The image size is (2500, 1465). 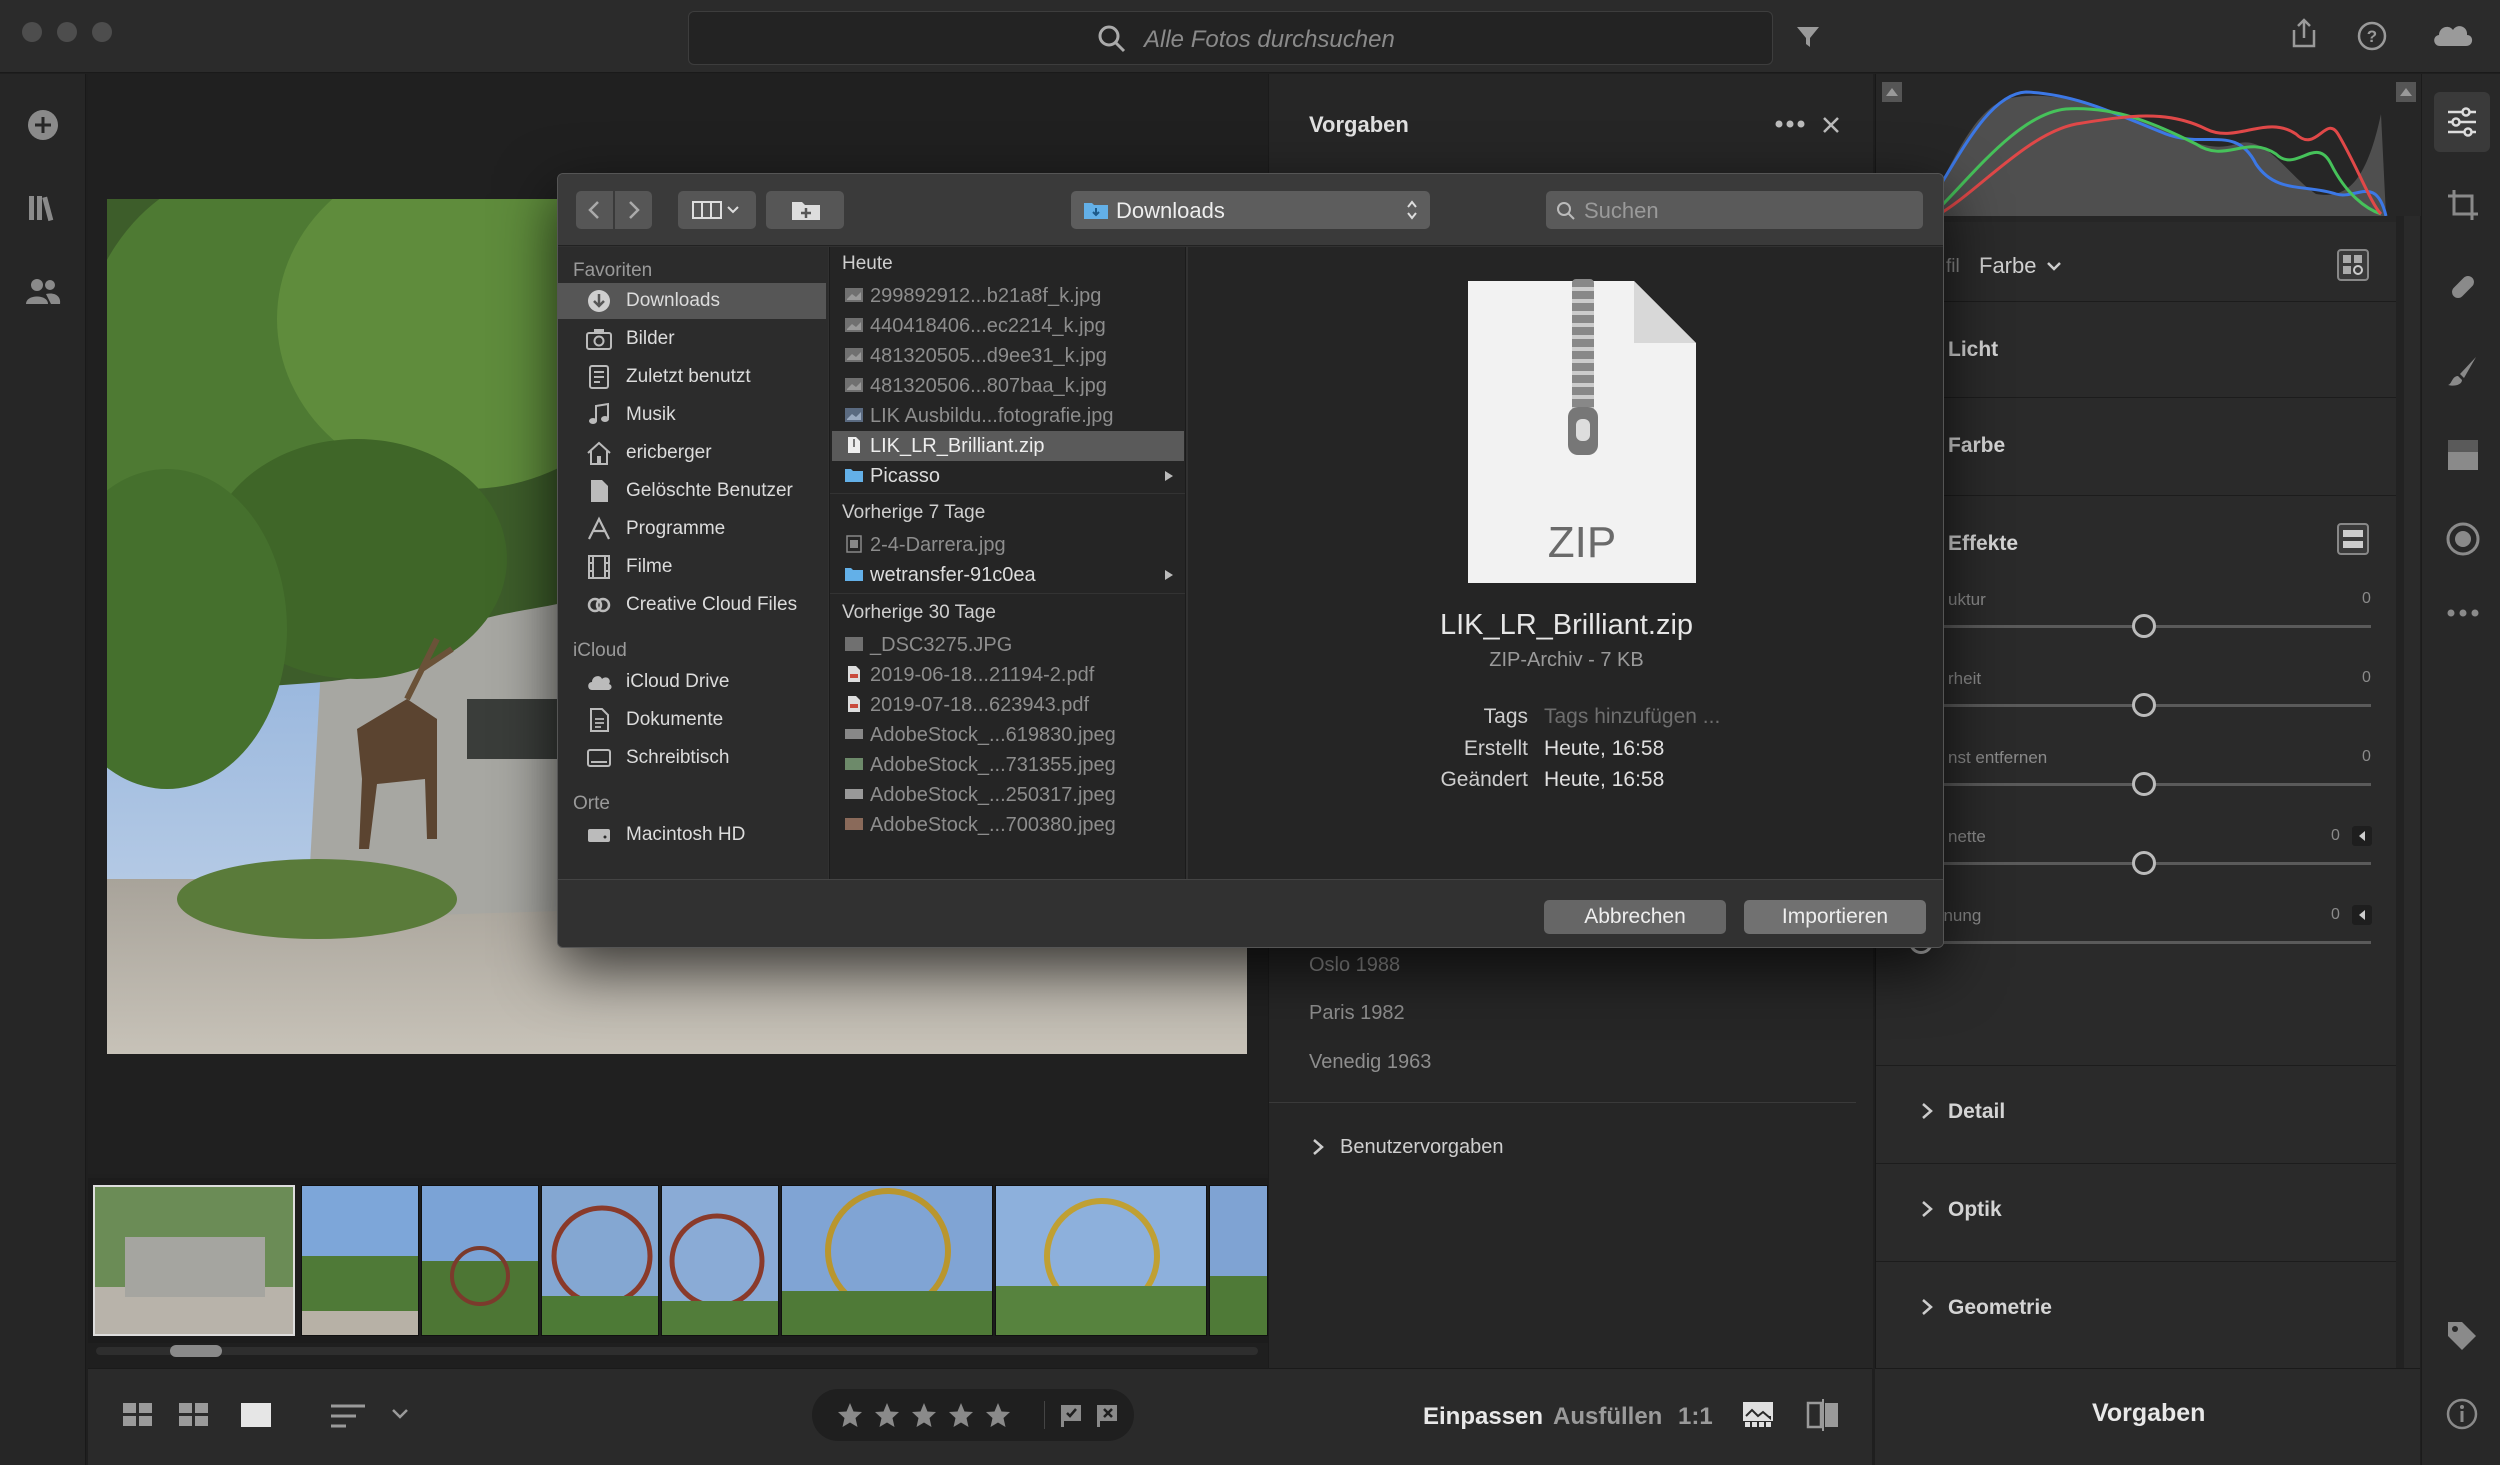 What do you see at coordinates (196, 1351) in the screenshot?
I see `scrollbar-thumb` at bounding box center [196, 1351].